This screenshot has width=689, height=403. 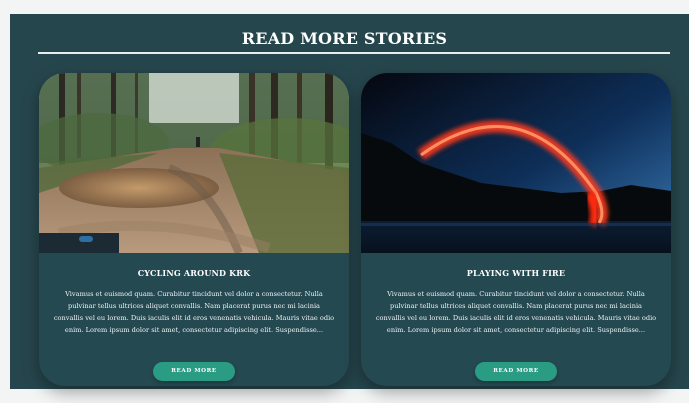 What do you see at coordinates (344, 38) in the screenshot?
I see `section-heading: READ MORE STORIES` at bounding box center [344, 38].